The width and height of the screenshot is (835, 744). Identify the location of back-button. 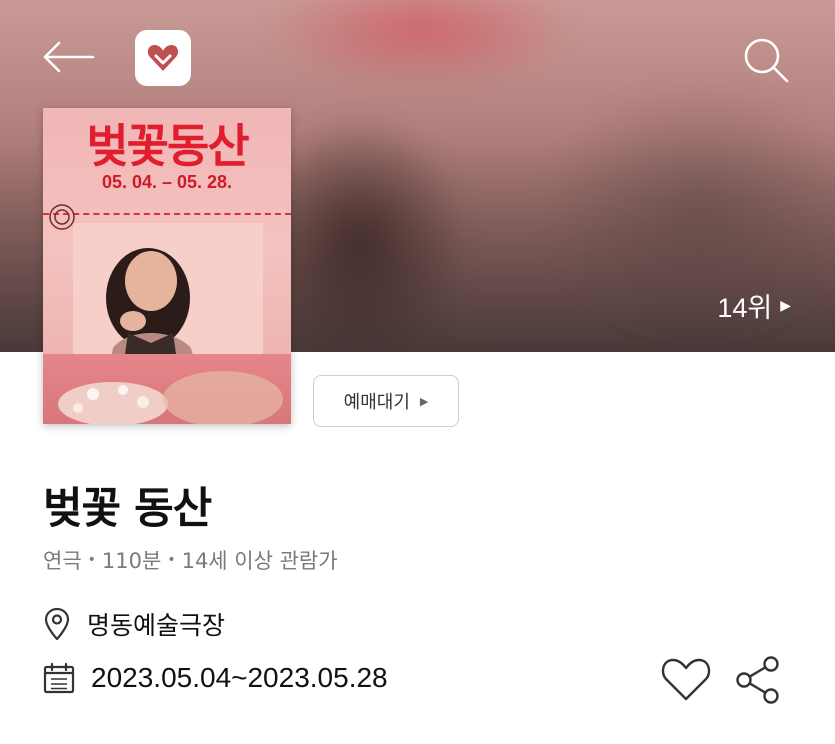
(68, 57).